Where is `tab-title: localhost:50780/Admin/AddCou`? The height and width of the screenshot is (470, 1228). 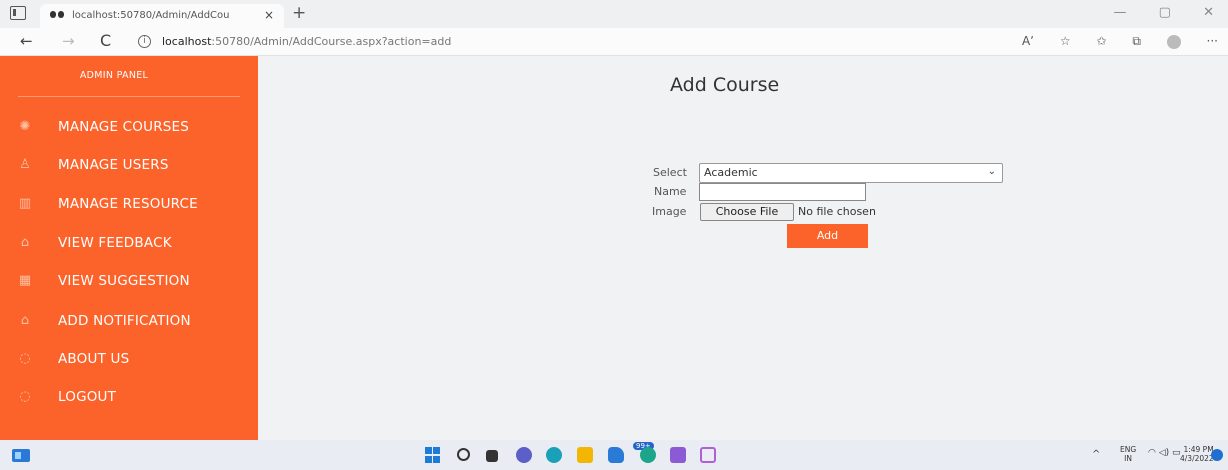
tab-title: localhost:50780/Admin/AddCou is located at coordinates (151, 15).